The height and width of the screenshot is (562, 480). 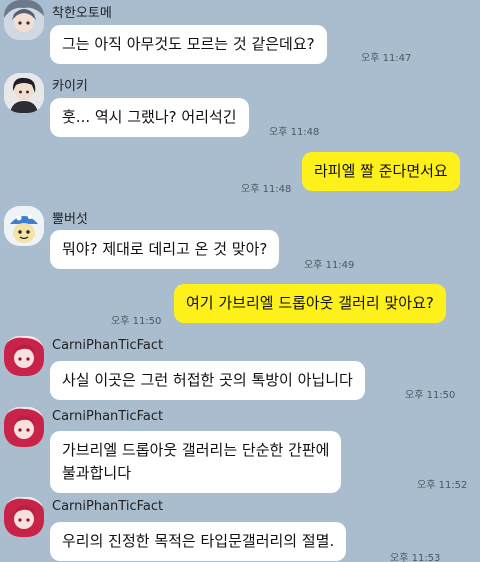 What do you see at coordinates (198, 541) in the screenshot?
I see `message-bubble: 우리의 진정한 목적은 타입문갤러리의 절멸.` at bounding box center [198, 541].